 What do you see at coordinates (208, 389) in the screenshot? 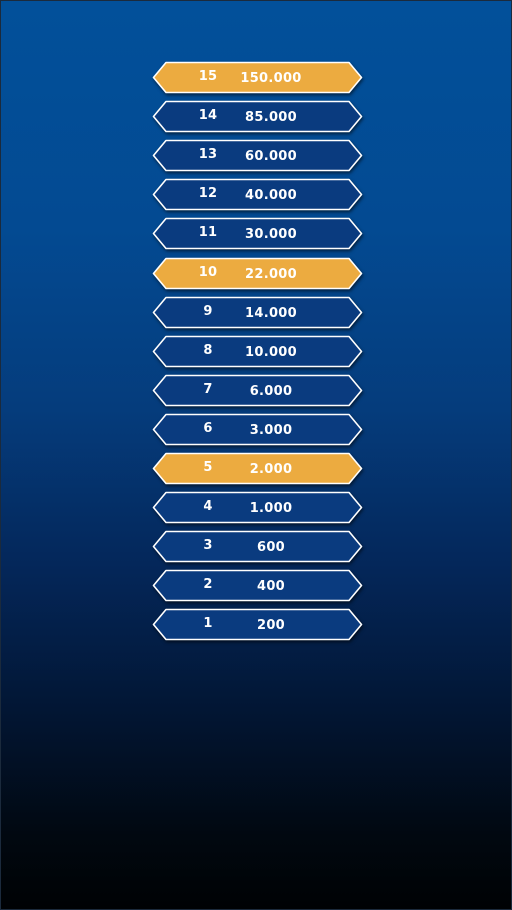
I see `rung-level-number: 7` at bounding box center [208, 389].